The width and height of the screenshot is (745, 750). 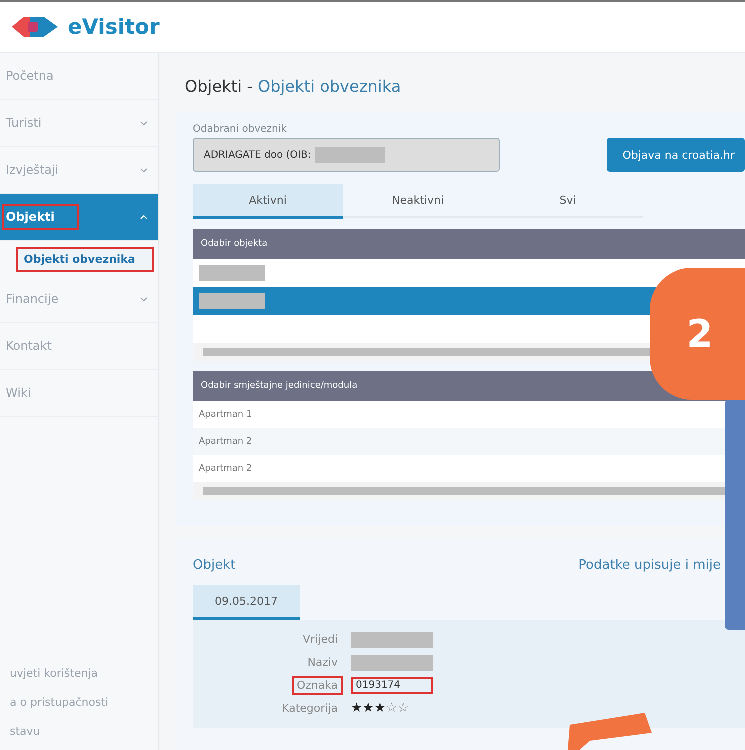 What do you see at coordinates (79, 346) in the screenshot?
I see `sidebar-item: Kontakt` at bounding box center [79, 346].